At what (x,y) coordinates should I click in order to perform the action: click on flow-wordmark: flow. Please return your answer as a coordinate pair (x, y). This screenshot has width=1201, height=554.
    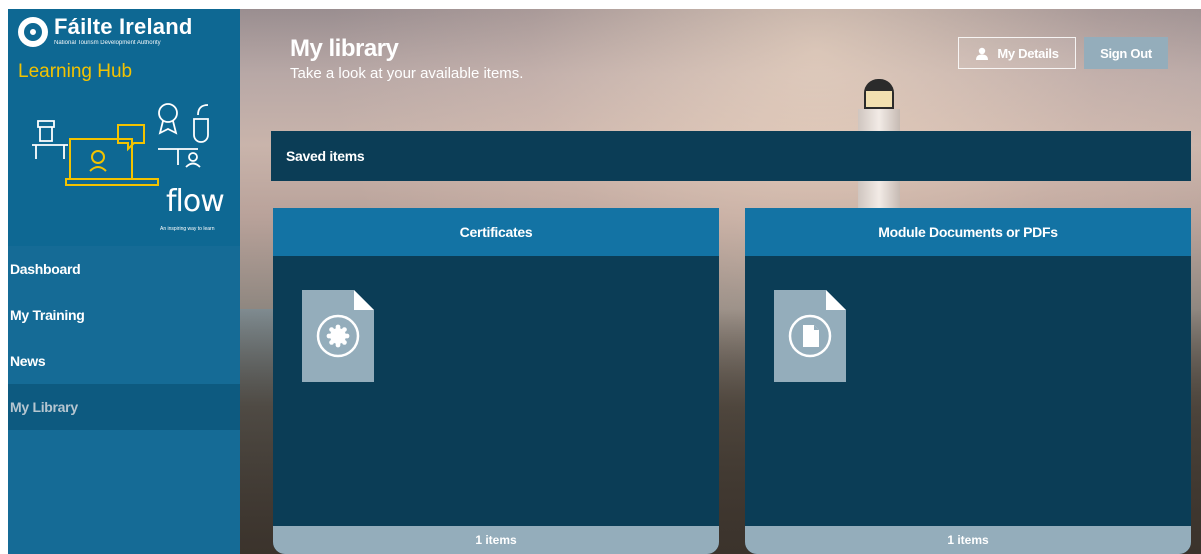
    Looking at the image, I should click on (195, 201).